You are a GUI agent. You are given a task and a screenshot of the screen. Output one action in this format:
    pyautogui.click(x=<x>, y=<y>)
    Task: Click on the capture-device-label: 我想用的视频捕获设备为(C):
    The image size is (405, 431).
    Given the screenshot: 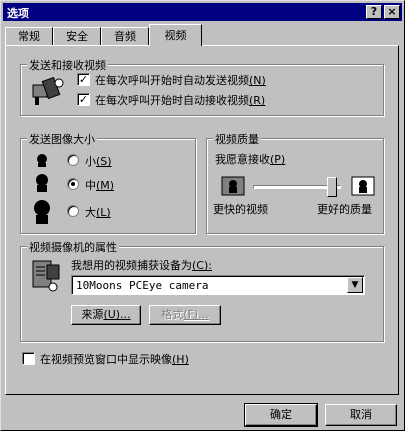 What is the action you would take?
    pyautogui.click(x=141, y=265)
    